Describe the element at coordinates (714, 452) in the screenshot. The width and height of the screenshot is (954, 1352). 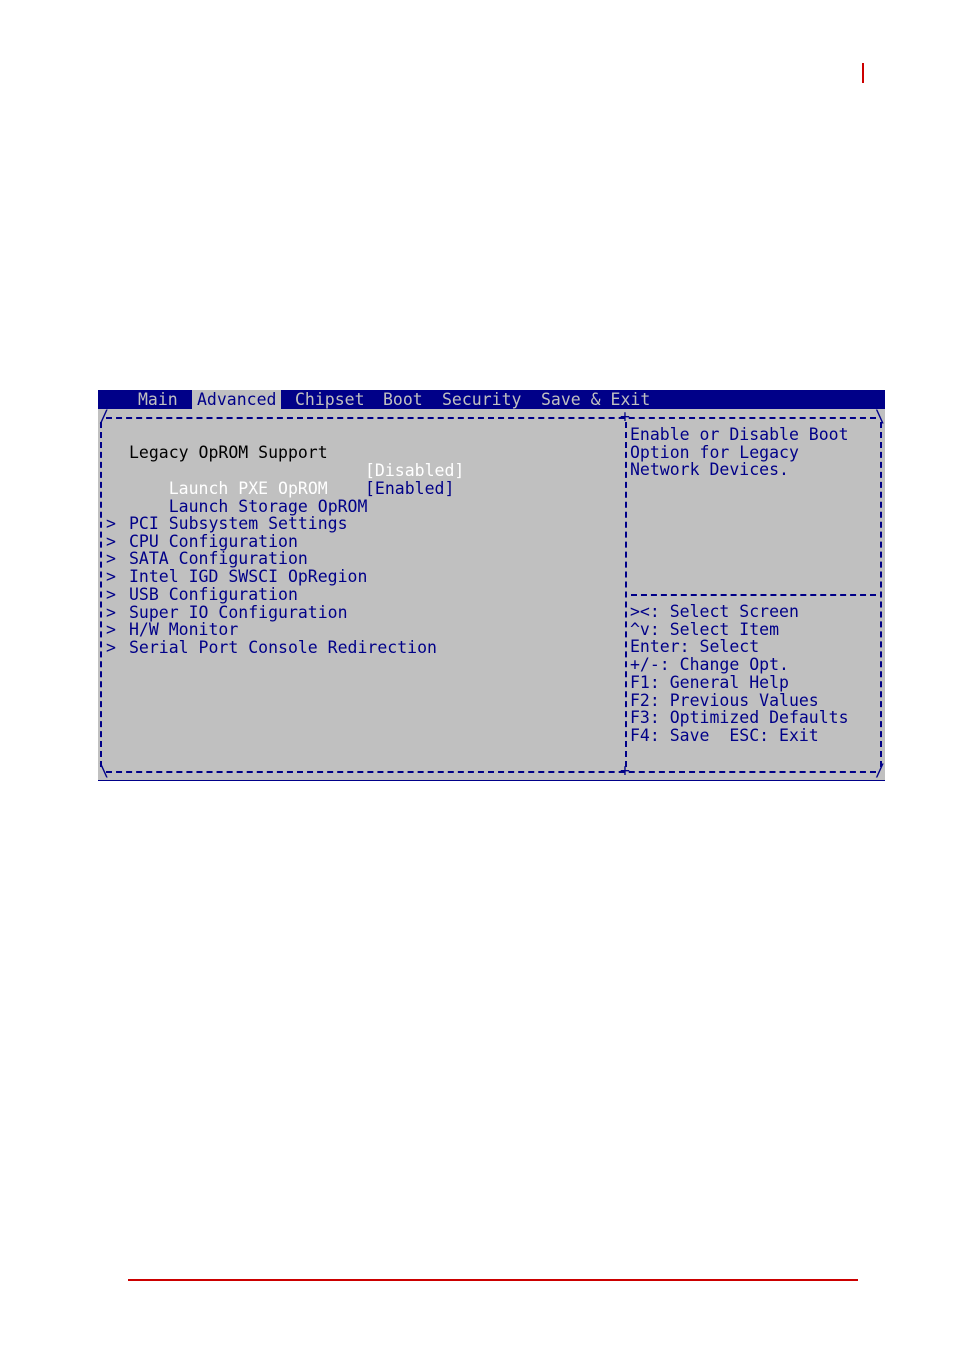
I see `help-text-line: Option for Legacy` at that location.